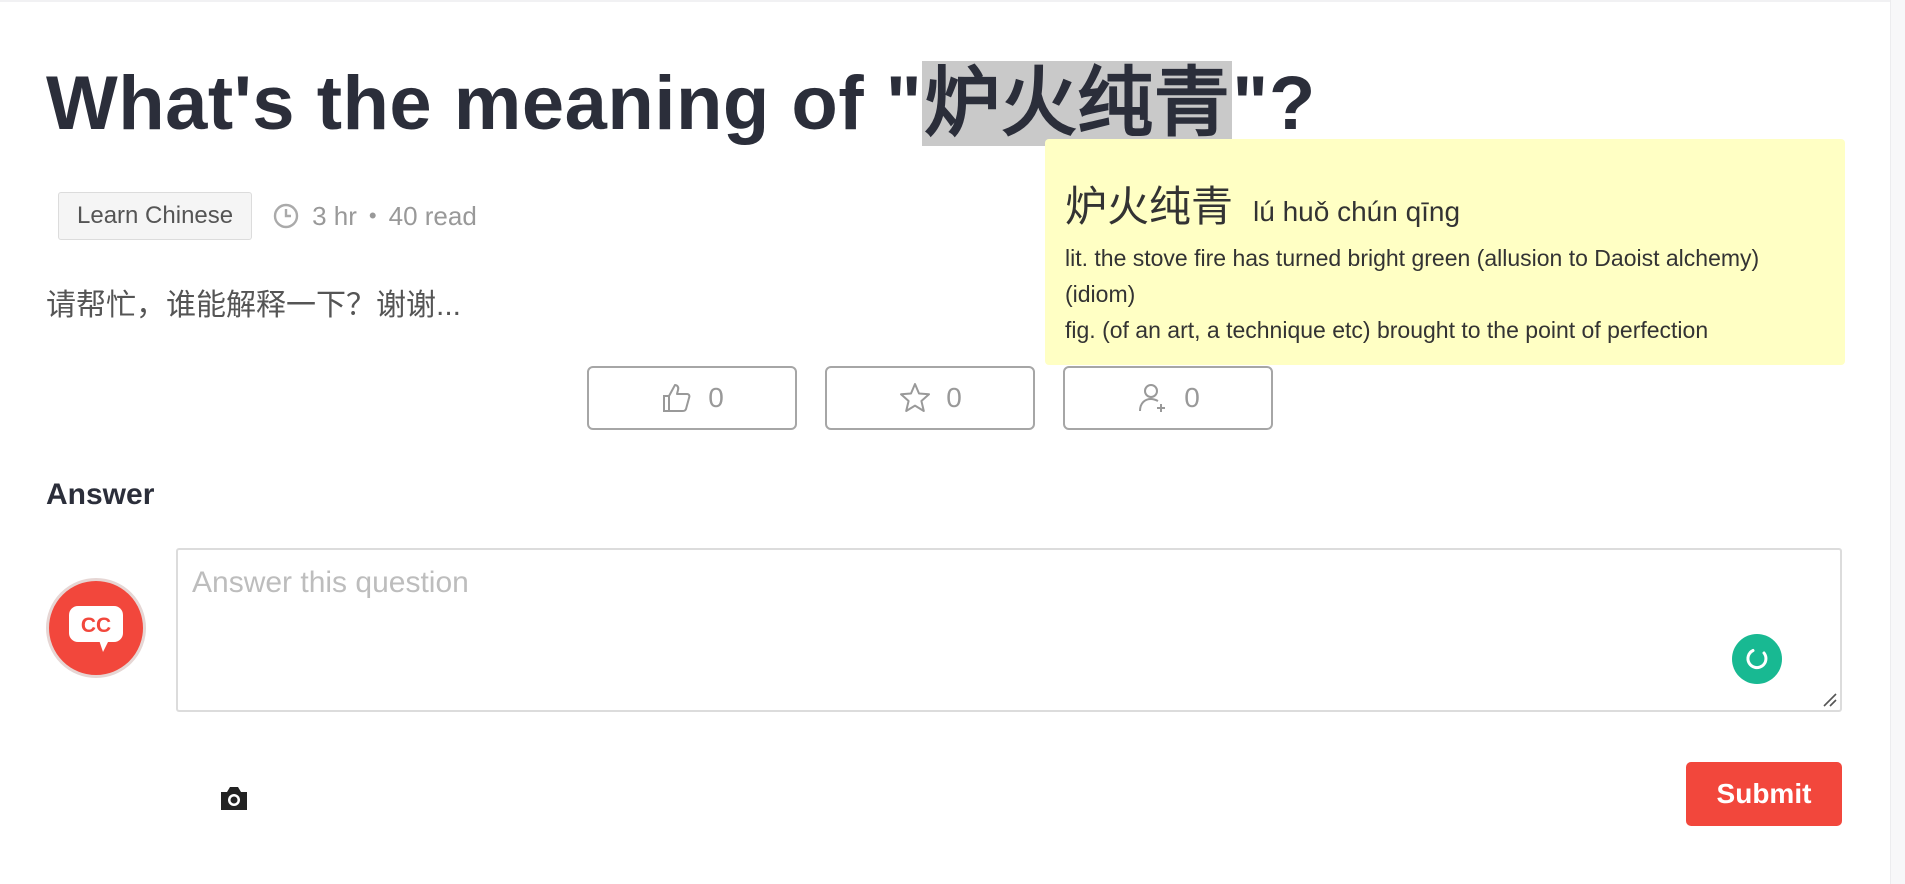 The height and width of the screenshot is (884, 1905). I want to click on avatar: CC, so click(96, 628).